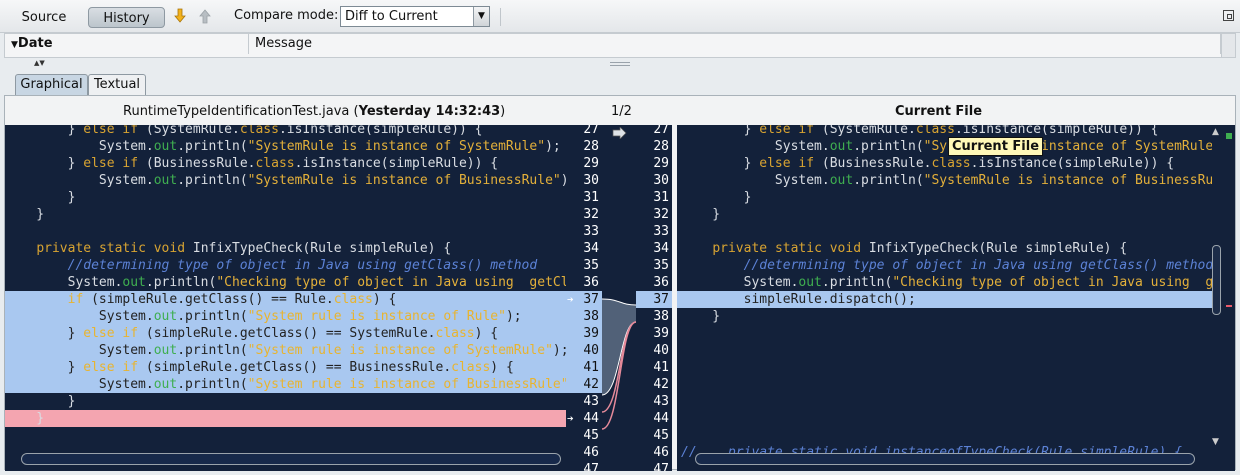 The height and width of the screenshot is (475, 1240). I want to click on right-line-number: 42, so click(661, 384).